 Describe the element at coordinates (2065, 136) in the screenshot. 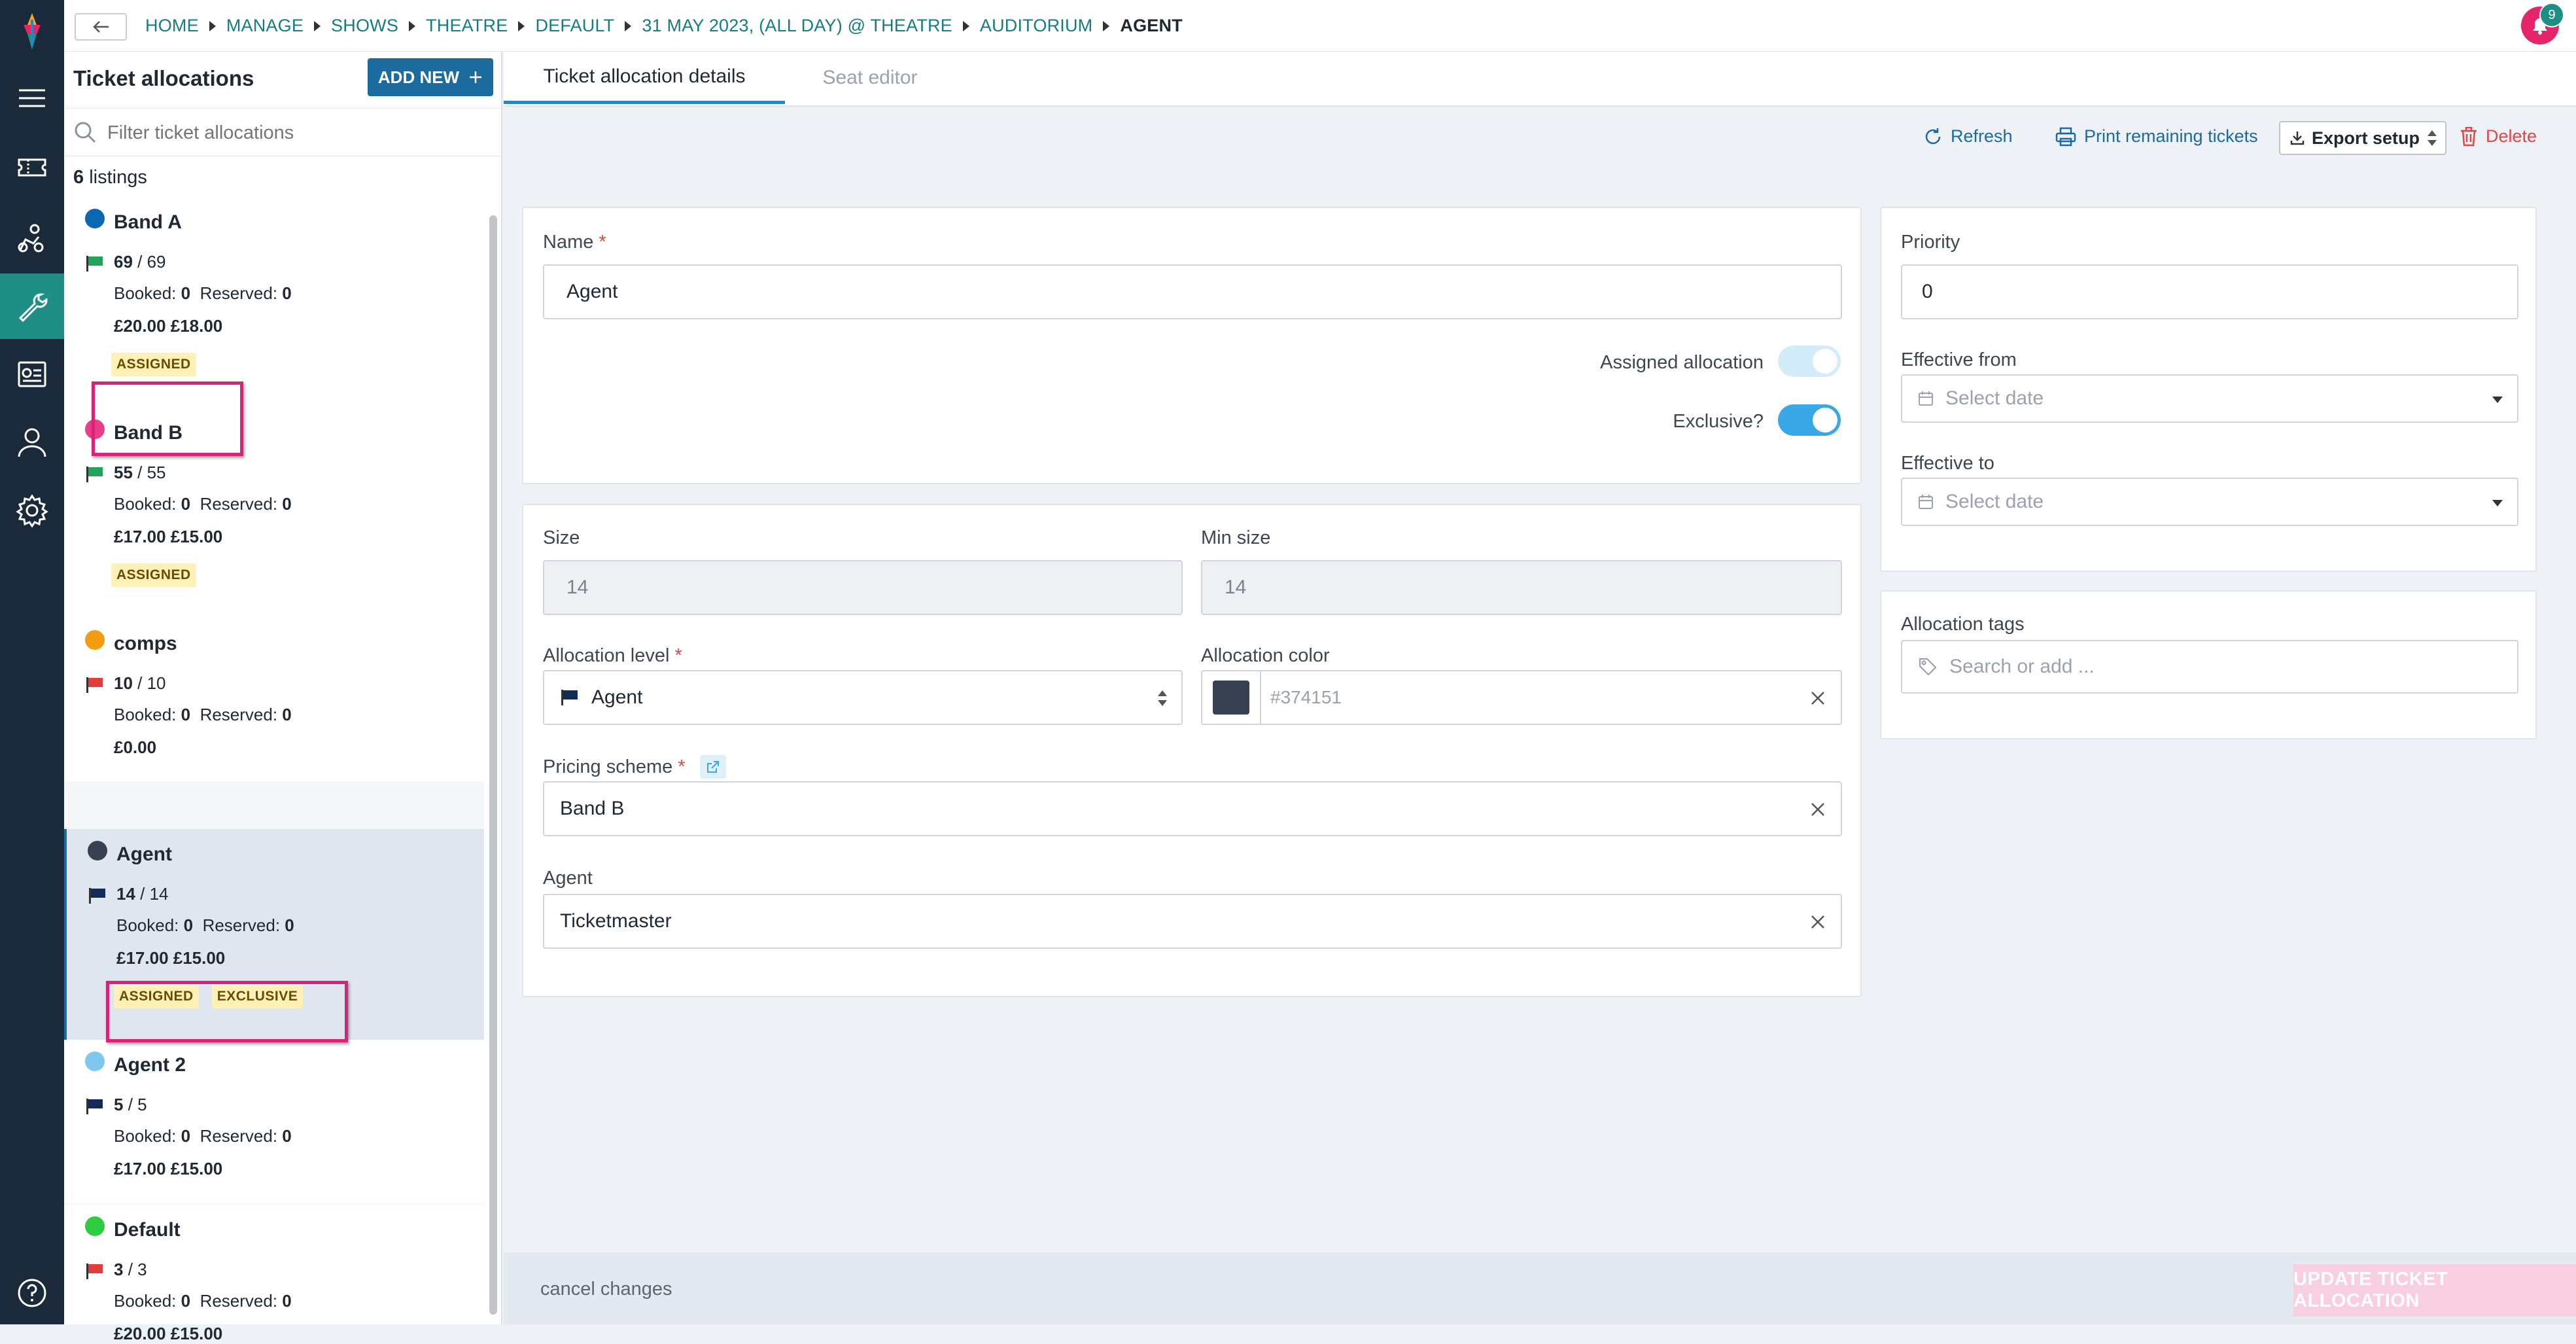

I see `printer-icon` at that location.